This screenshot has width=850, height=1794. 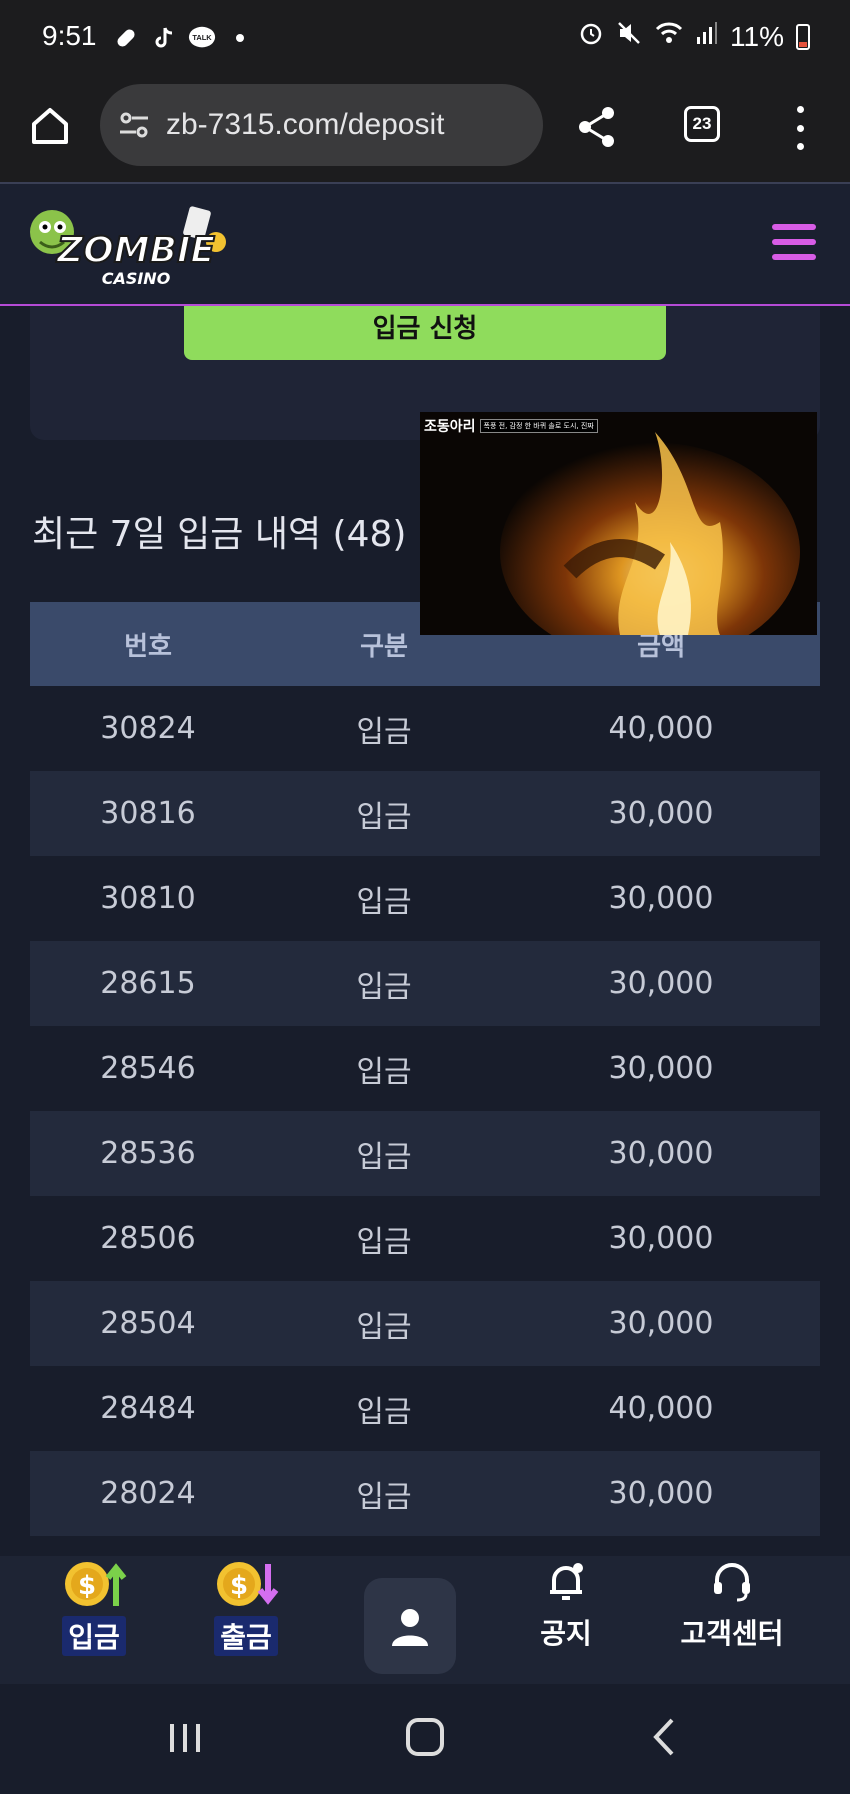 What do you see at coordinates (425, 1153) in the screenshot?
I see `table-row: 28536 입금 30,000` at bounding box center [425, 1153].